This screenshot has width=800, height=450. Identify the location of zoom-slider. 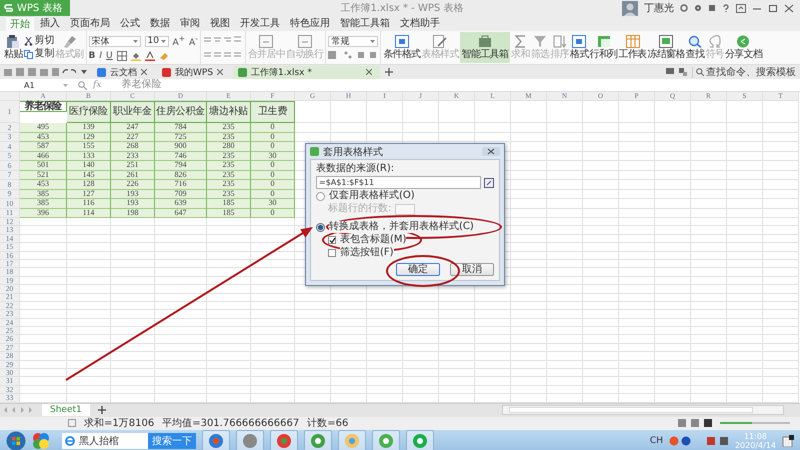
(755, 423).